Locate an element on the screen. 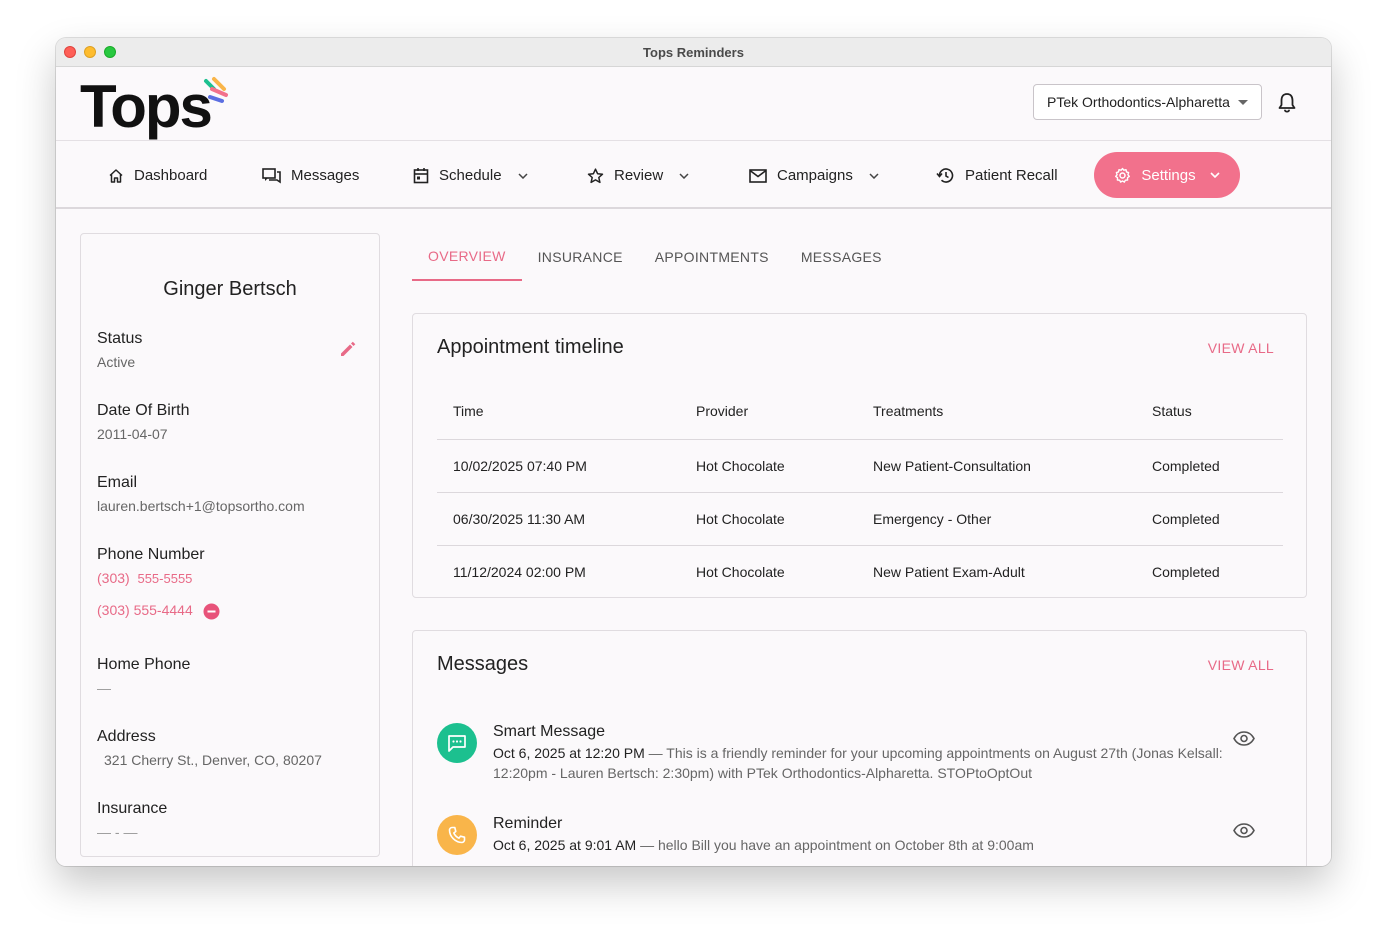 Image resolution: width=1387 pixels, height=940 pixels. nav-patient-recall-label: Patient Recall is located at coordinates (1011, 175).